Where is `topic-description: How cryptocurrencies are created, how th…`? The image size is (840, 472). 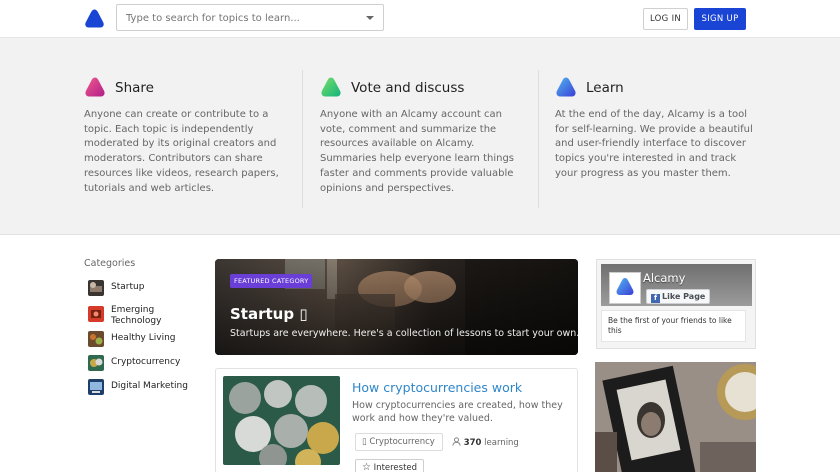 topic-description: How cryptocurrencies are created, how th… is located at coordinates (457, 412).